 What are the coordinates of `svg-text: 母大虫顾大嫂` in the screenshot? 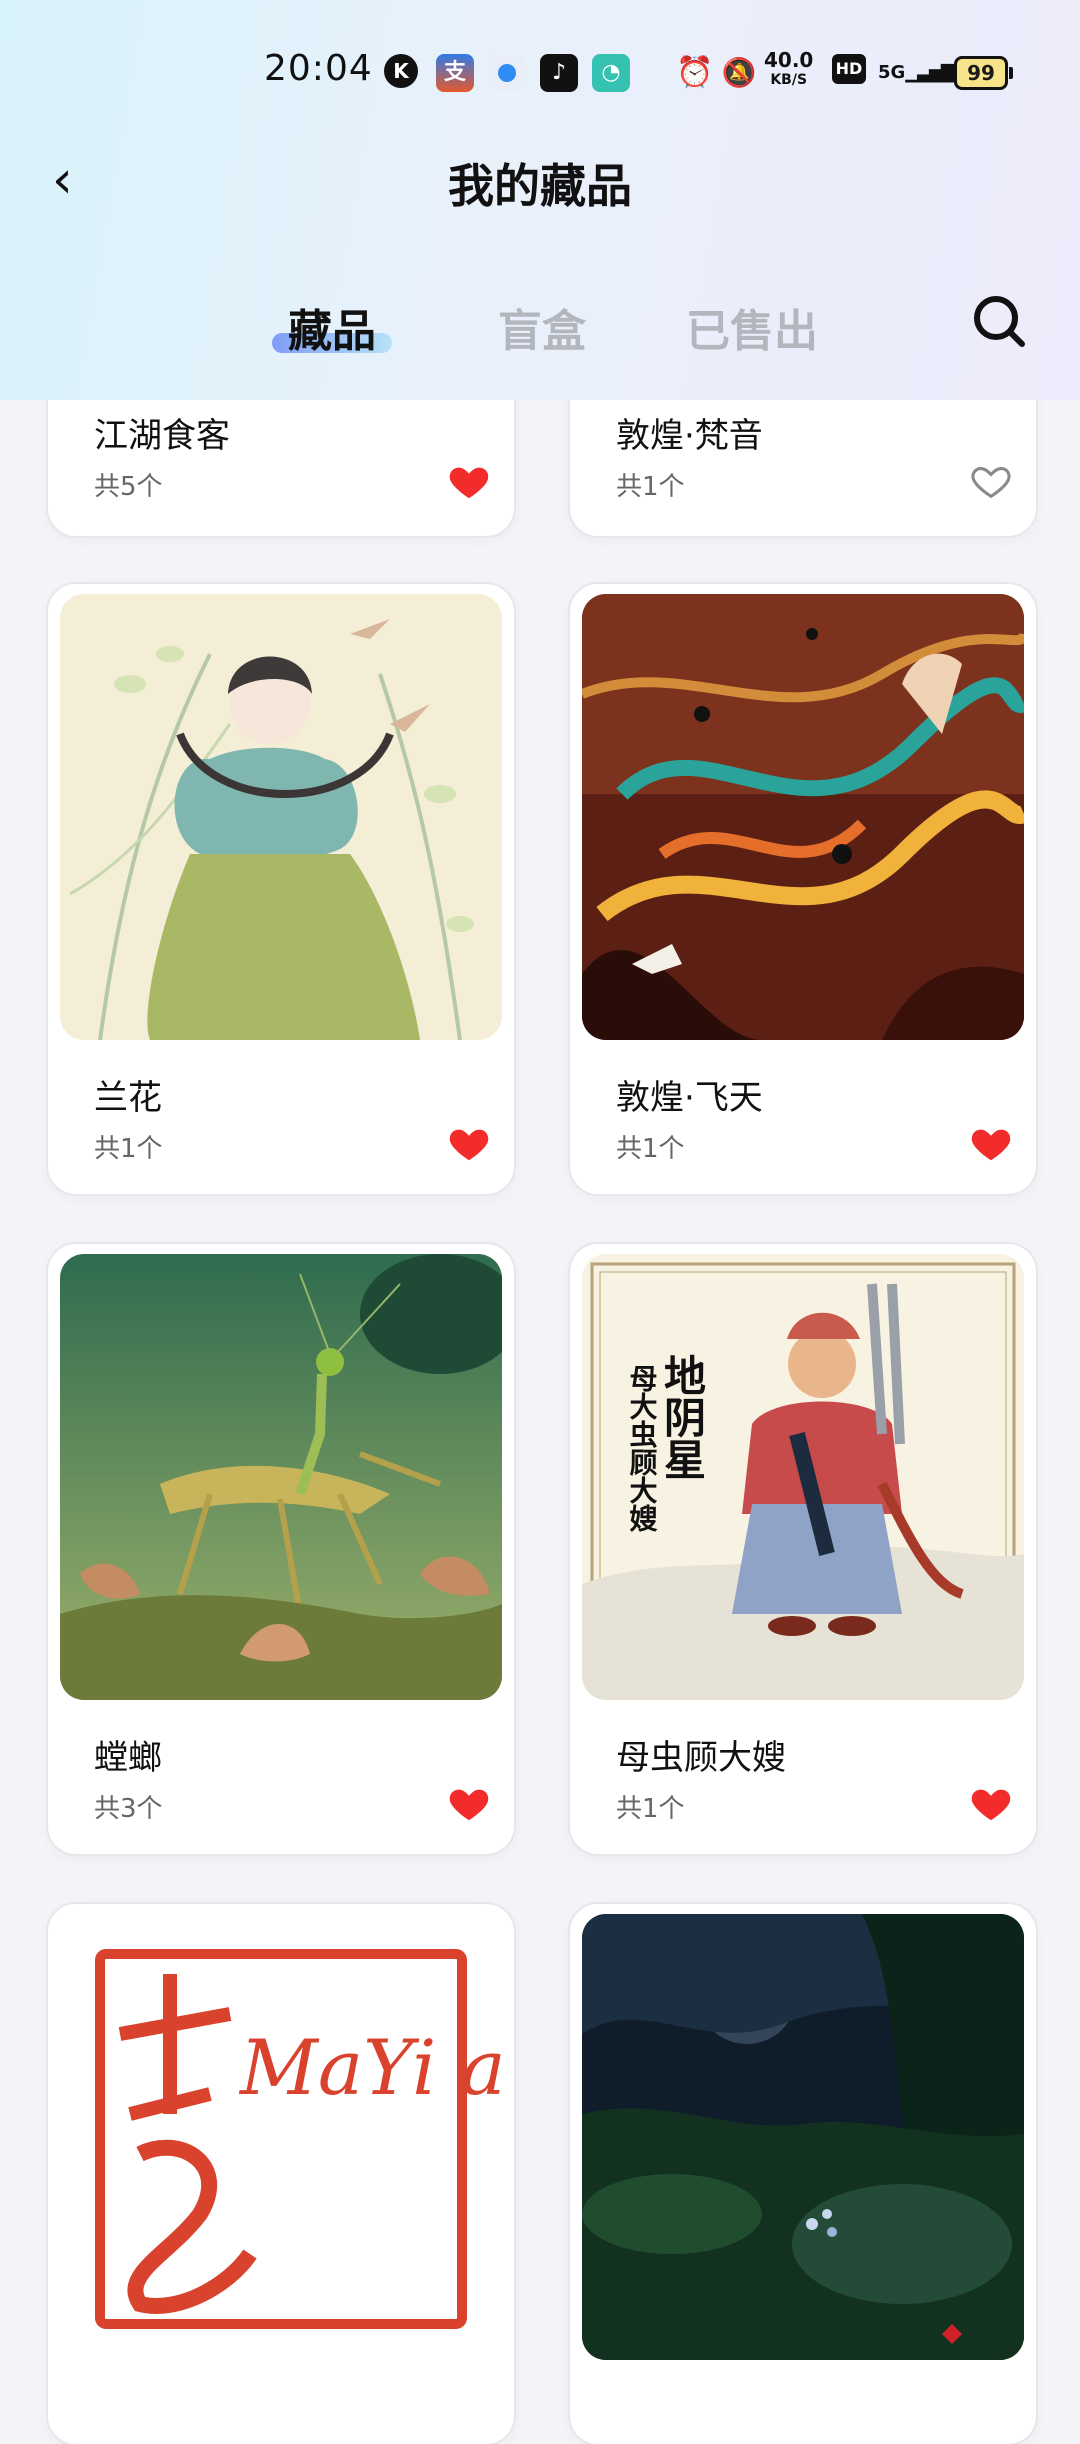 It's located at (642, 1448).